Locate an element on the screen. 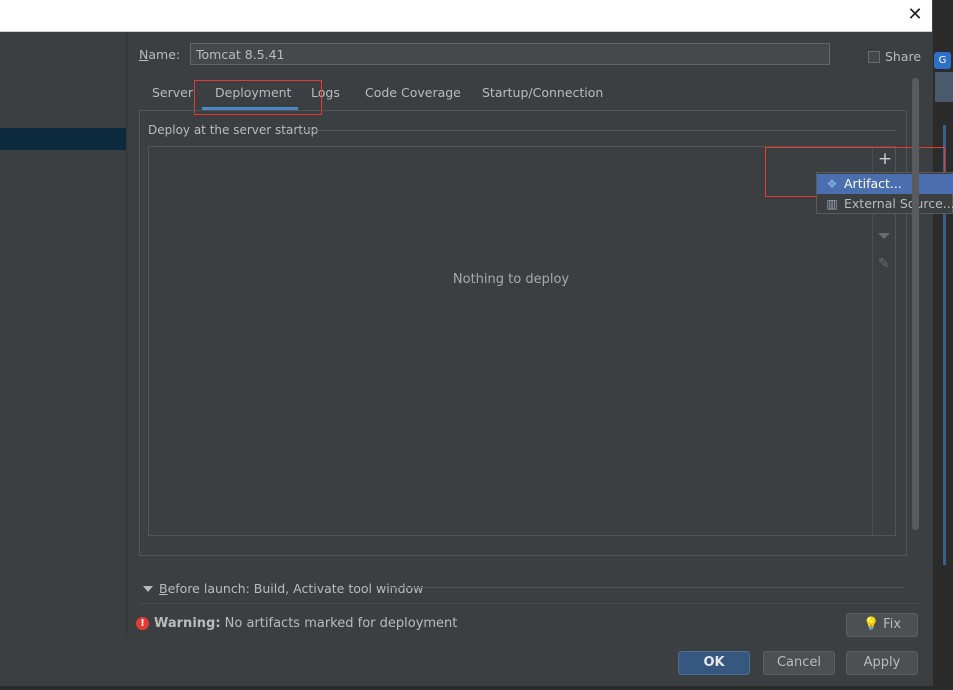 Image resolution: width=953 pixels, height=690 pixels. selected-configuration-row is located at coordinates (63, 139).